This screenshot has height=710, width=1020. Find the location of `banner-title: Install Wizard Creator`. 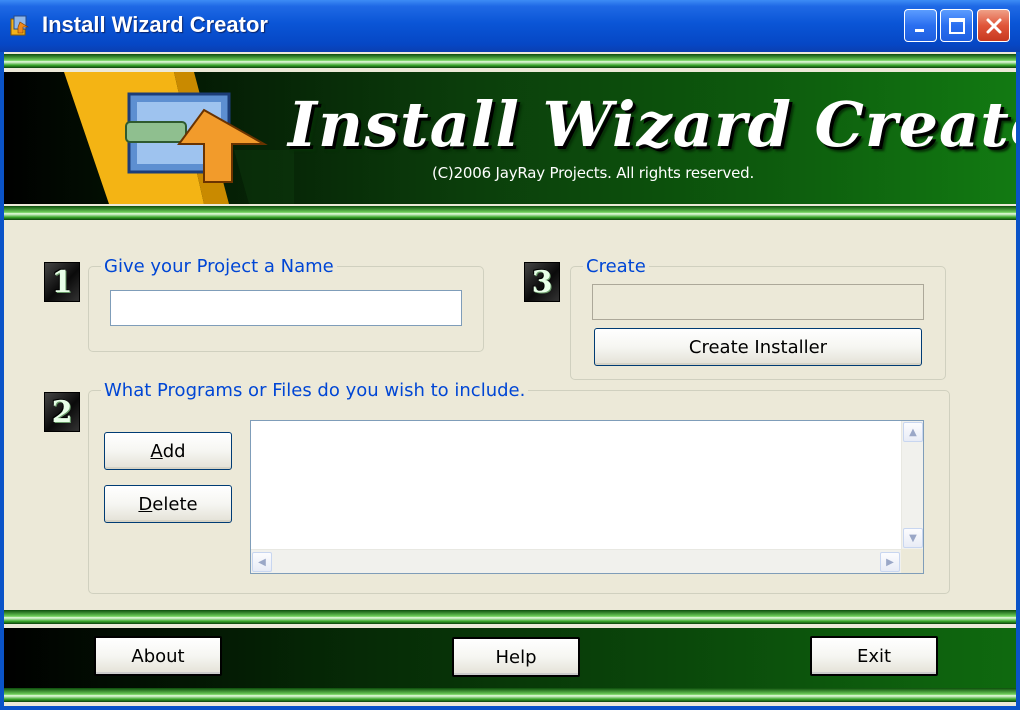

banner-title: Install Wizard Creator is located at coordinates (652, 124).